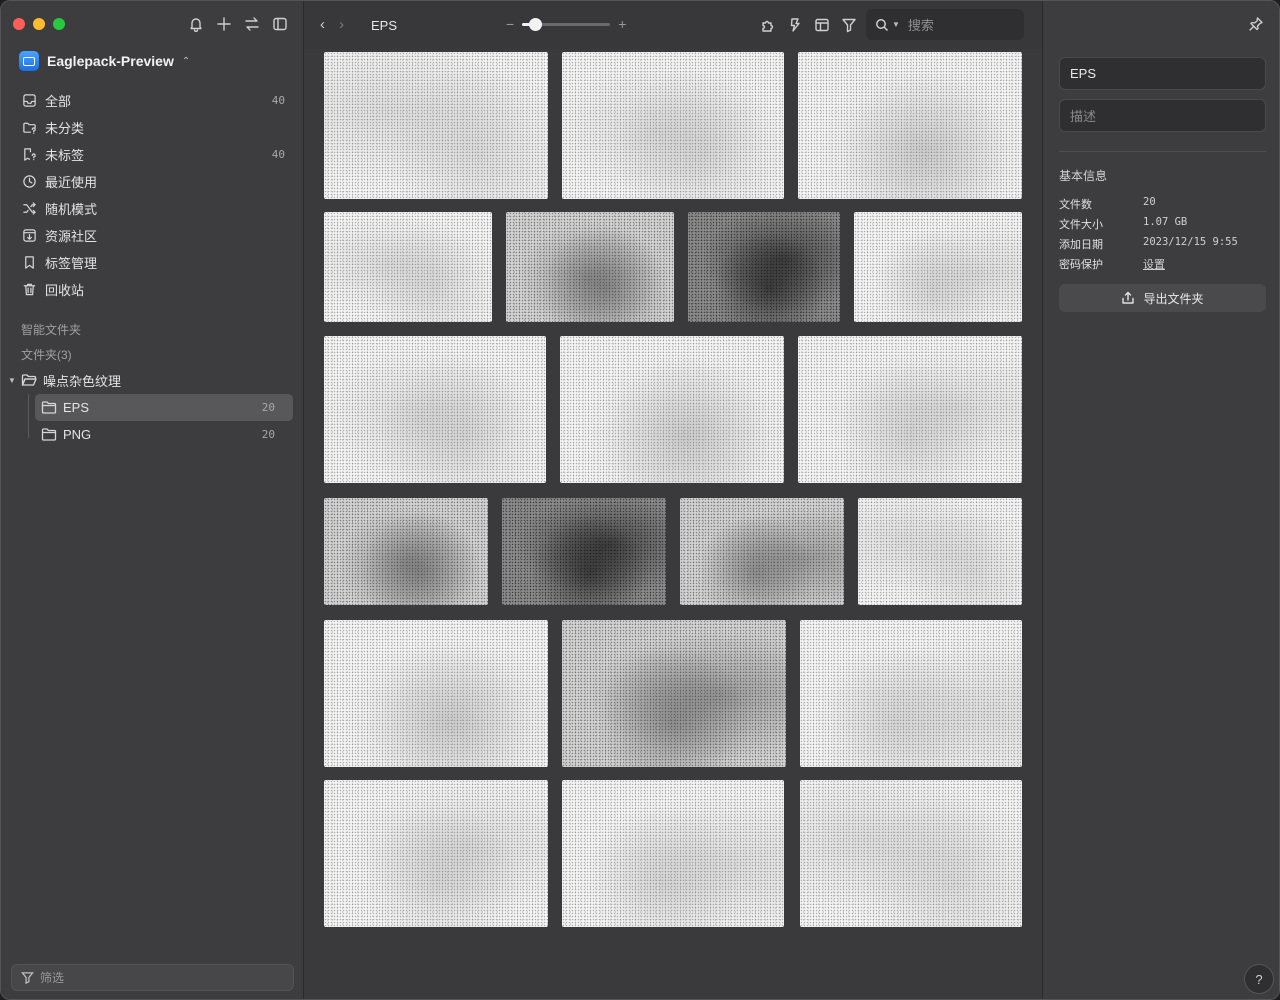 The height and width of the screenshot is (1000, 1280). What do you see at coordinates (1123, 224) in the screenshot?
I see `info-row-file-size: 文件大小 1.07 GB` at bounding box center [1123, 224].